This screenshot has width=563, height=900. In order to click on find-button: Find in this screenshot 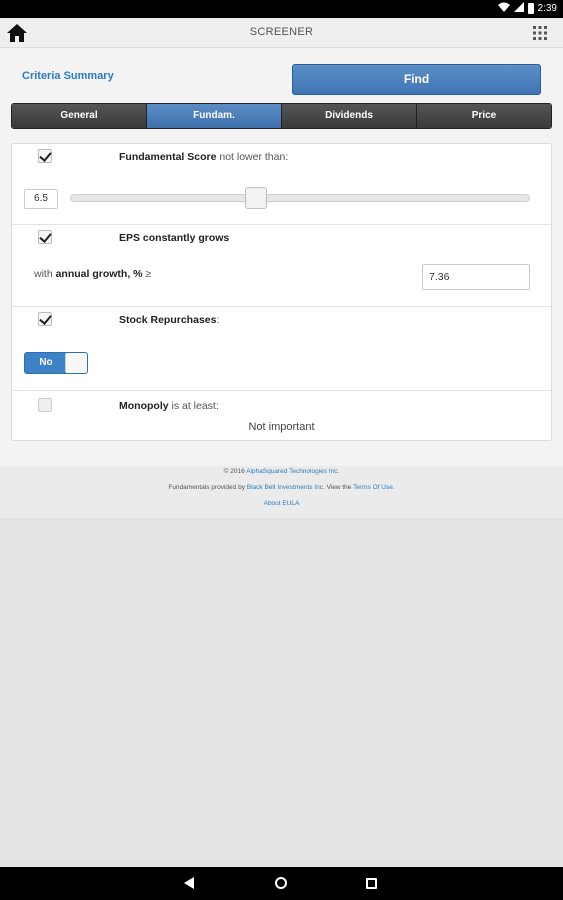, I will do `click(416, 79)`.